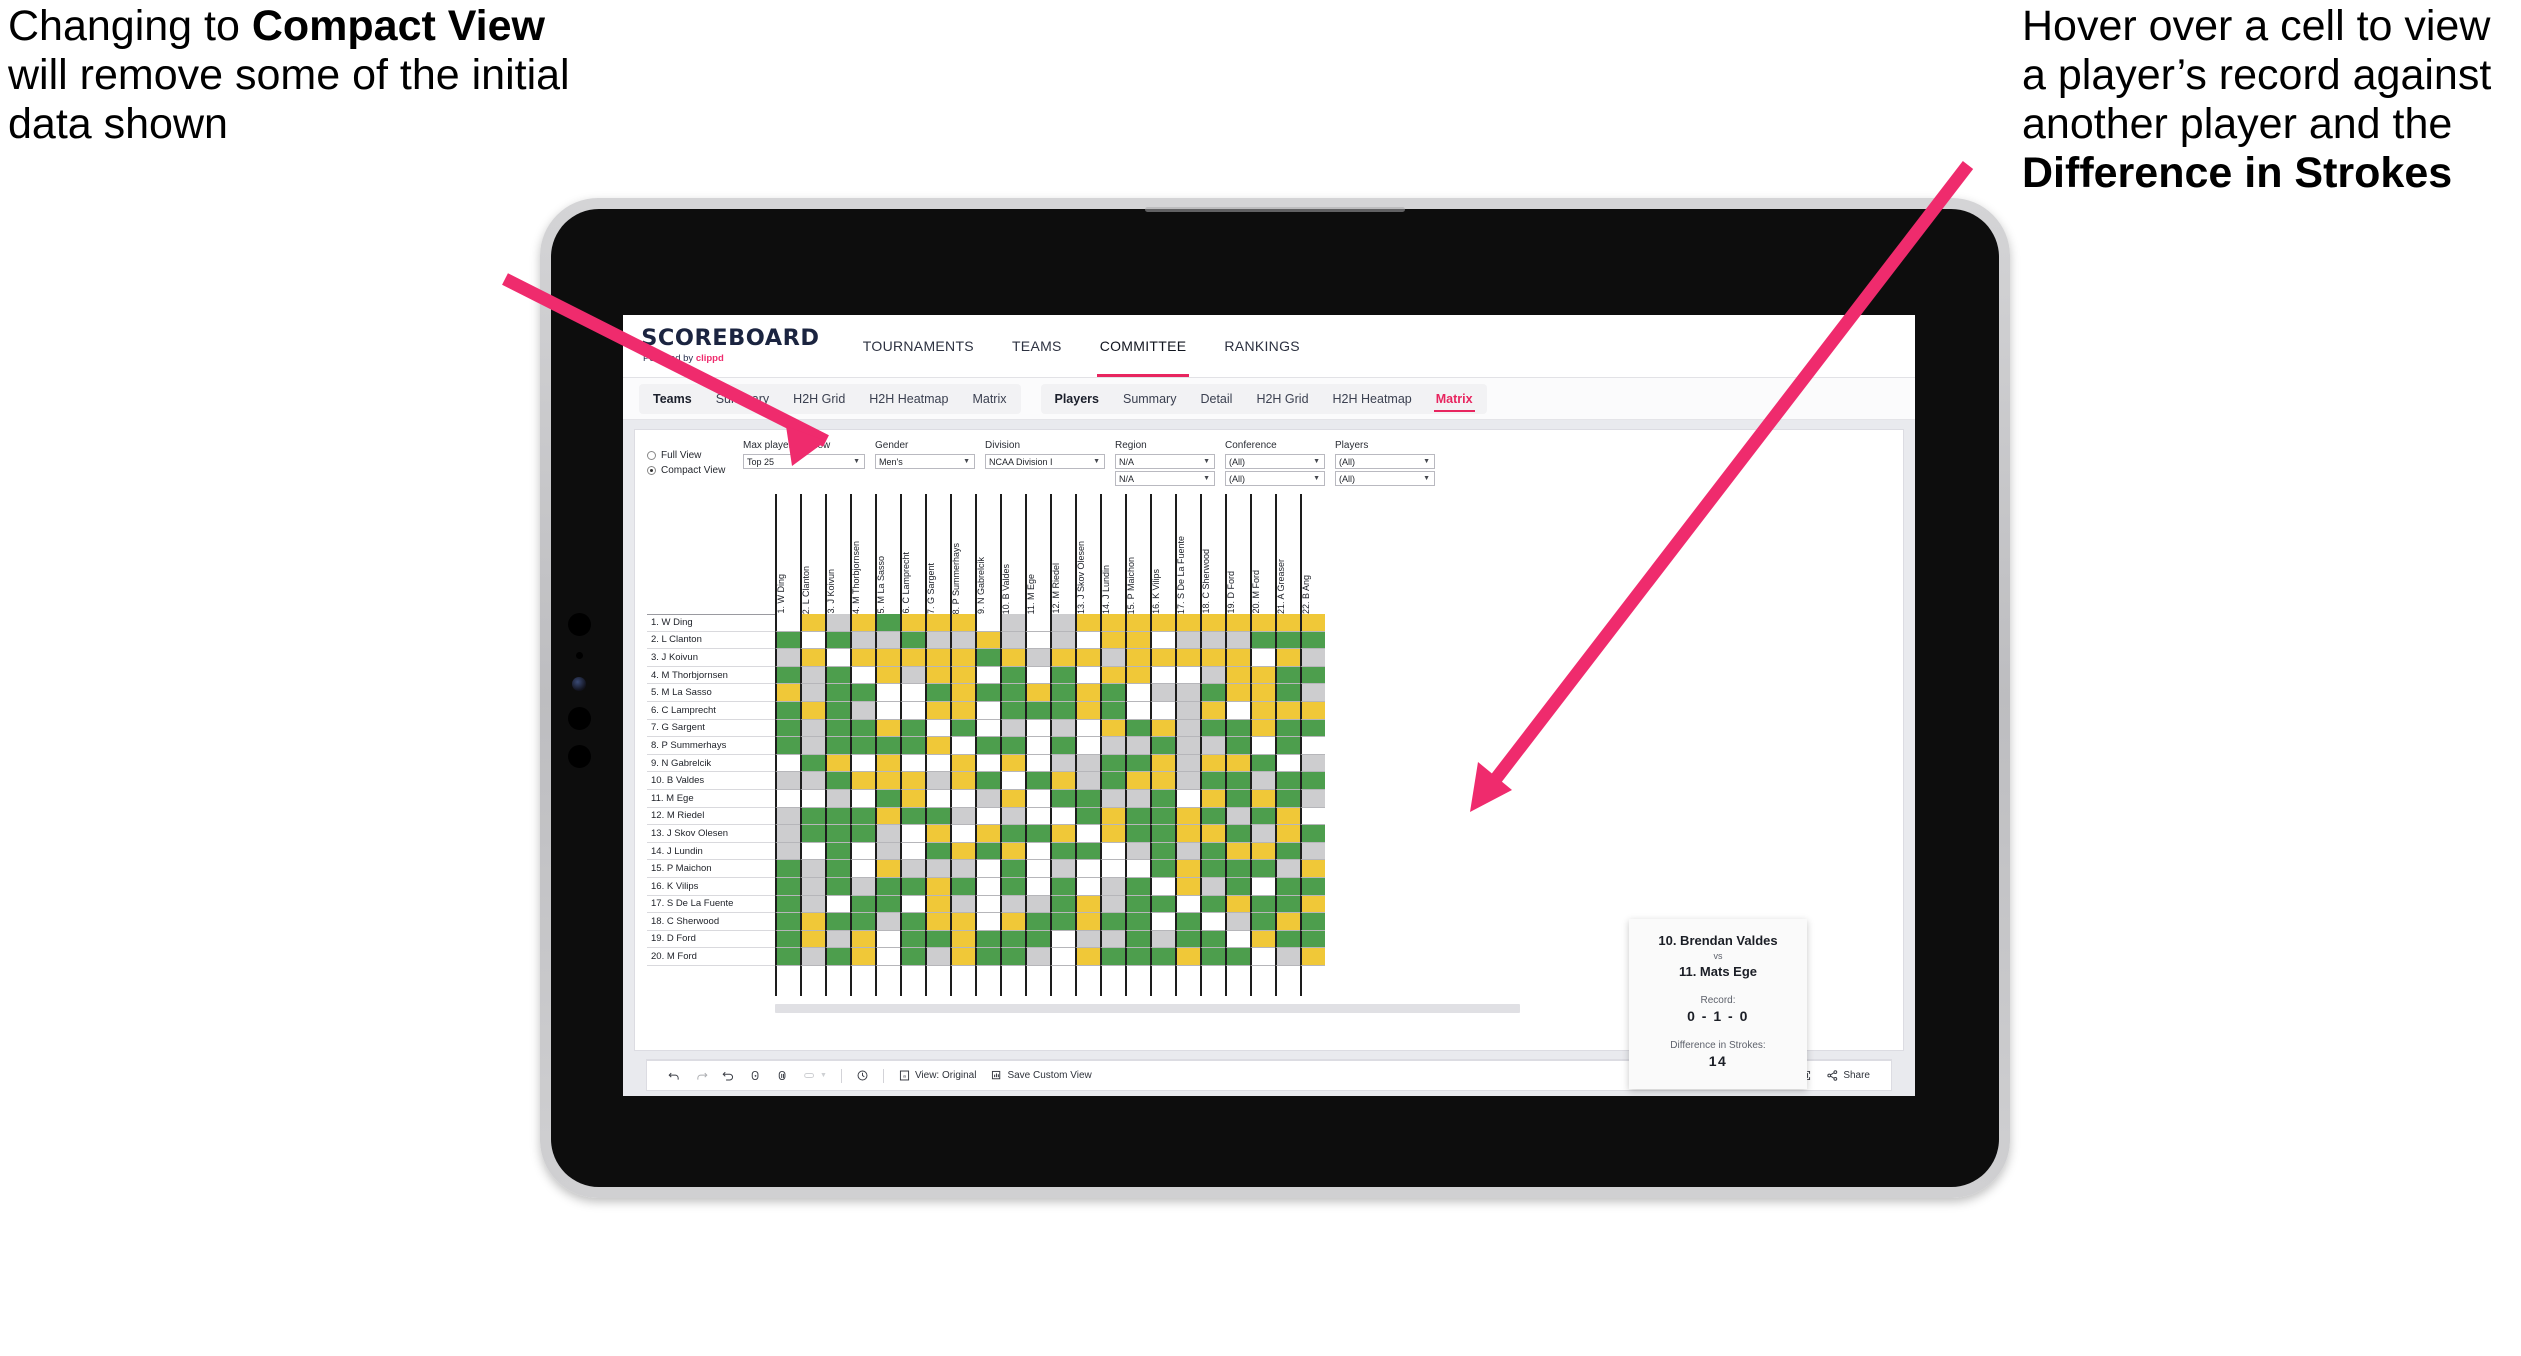 Image resolution: width=2521 pixels, height=1356 pixels. Describe the element at coordinates (1165, 478) in the screenshot. I see `filter-region-select-secondary: N/A ▼` at that location.